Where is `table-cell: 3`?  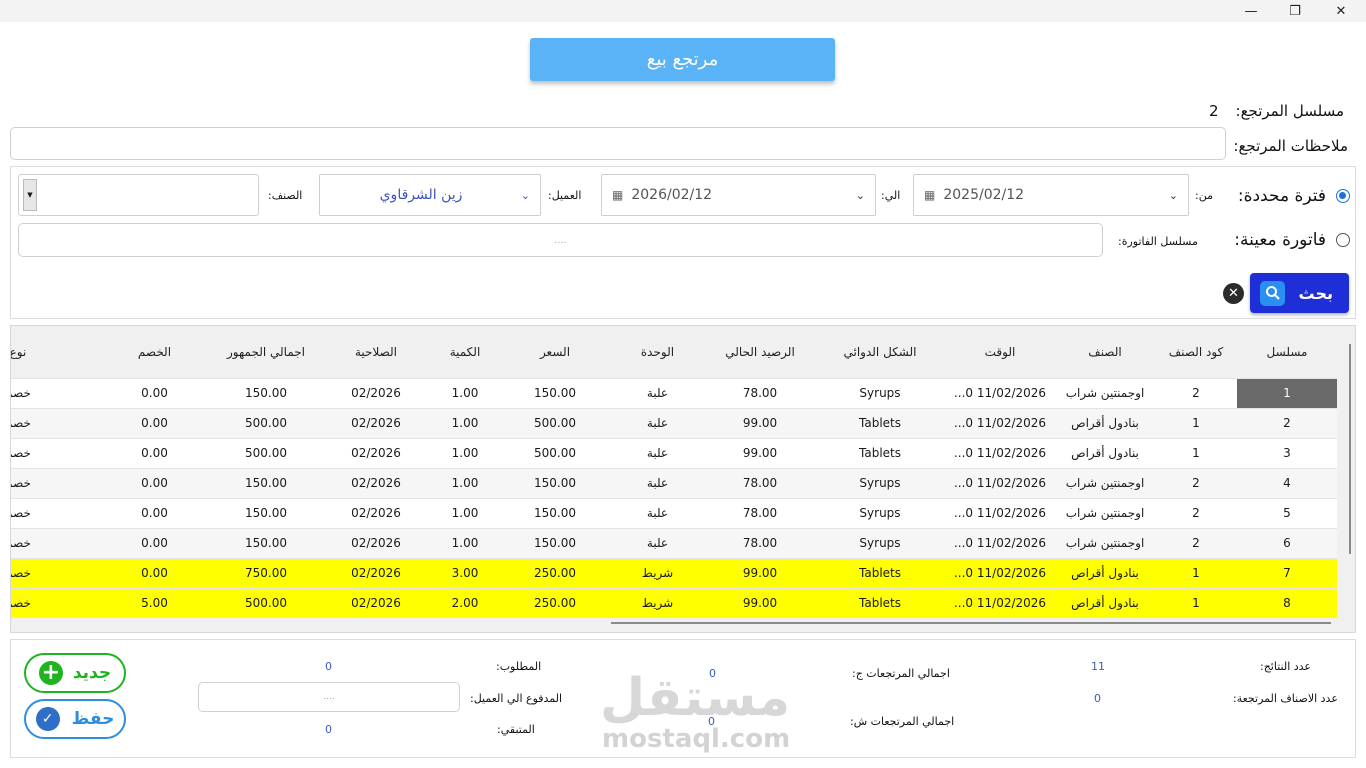
table-cell: 3 is located at coordinates (1287, 452).